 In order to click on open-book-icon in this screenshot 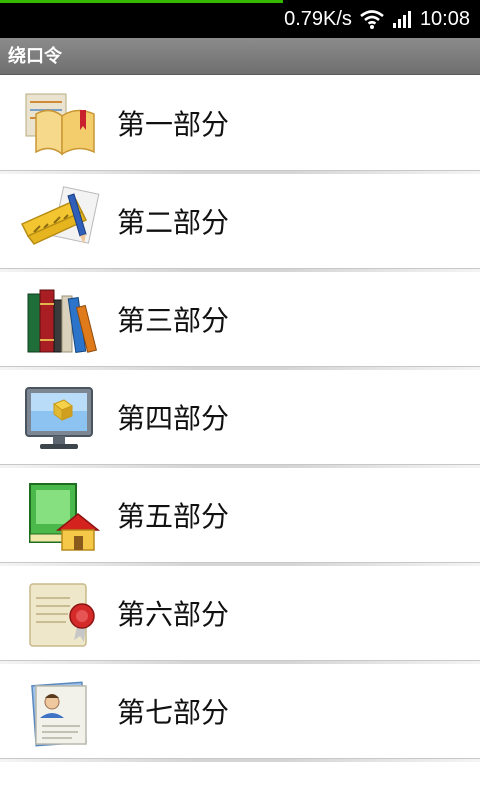, I will do `click(60, 124)`.